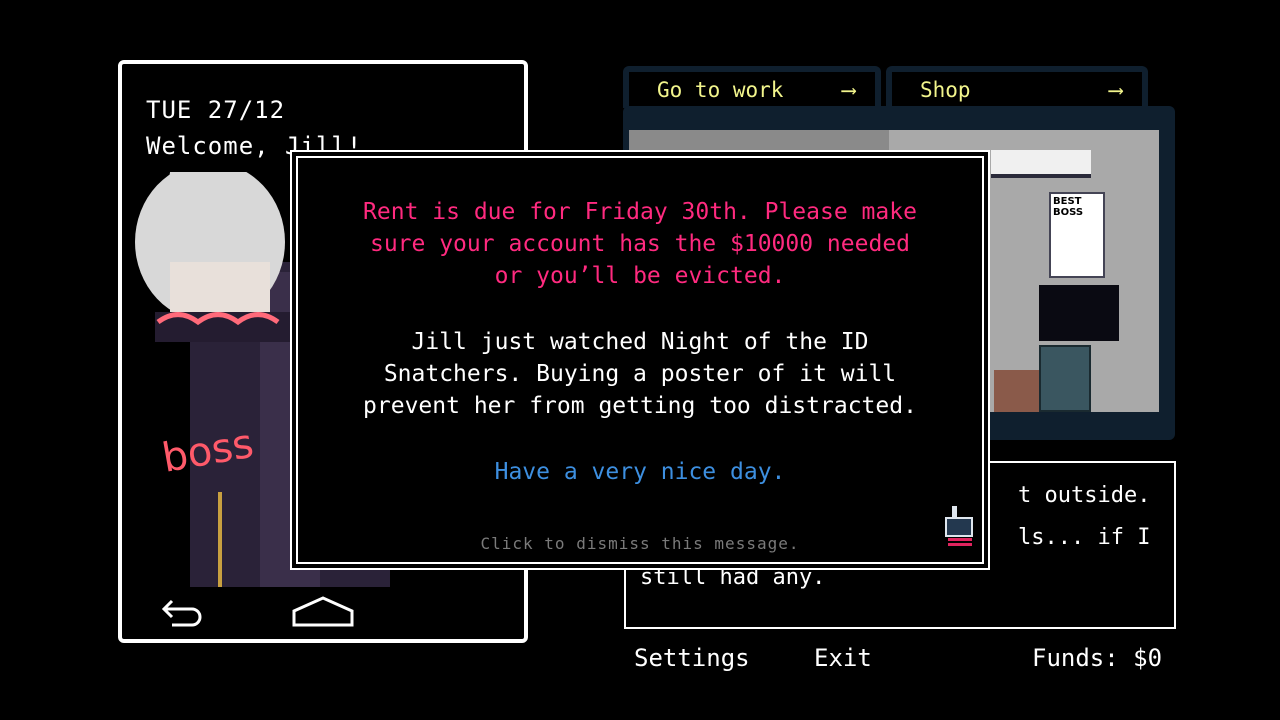 Image resolution: width=1280 pixels, height=720 pixels. Describe the element at coordinates (720, 90) in the screenshot. I see `tab-label: Go to work` at that location.